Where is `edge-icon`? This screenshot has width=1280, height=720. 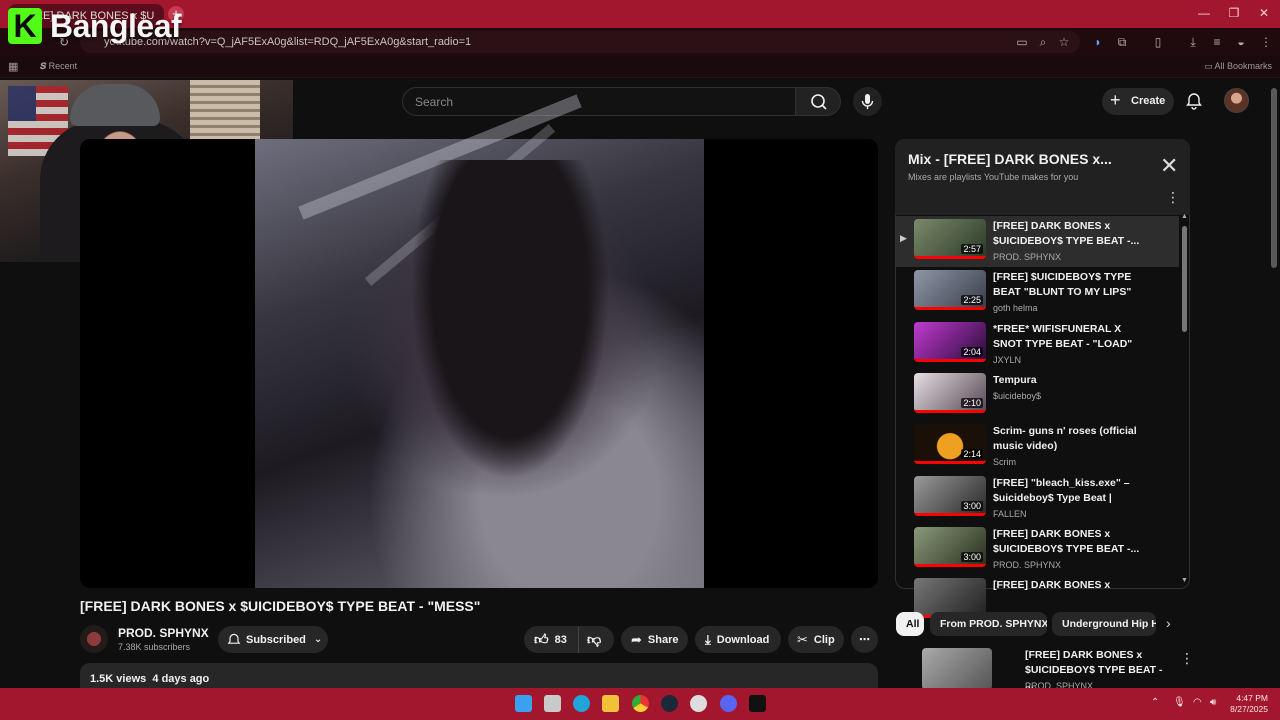
edge-icon is located at coordinates (581, 703).